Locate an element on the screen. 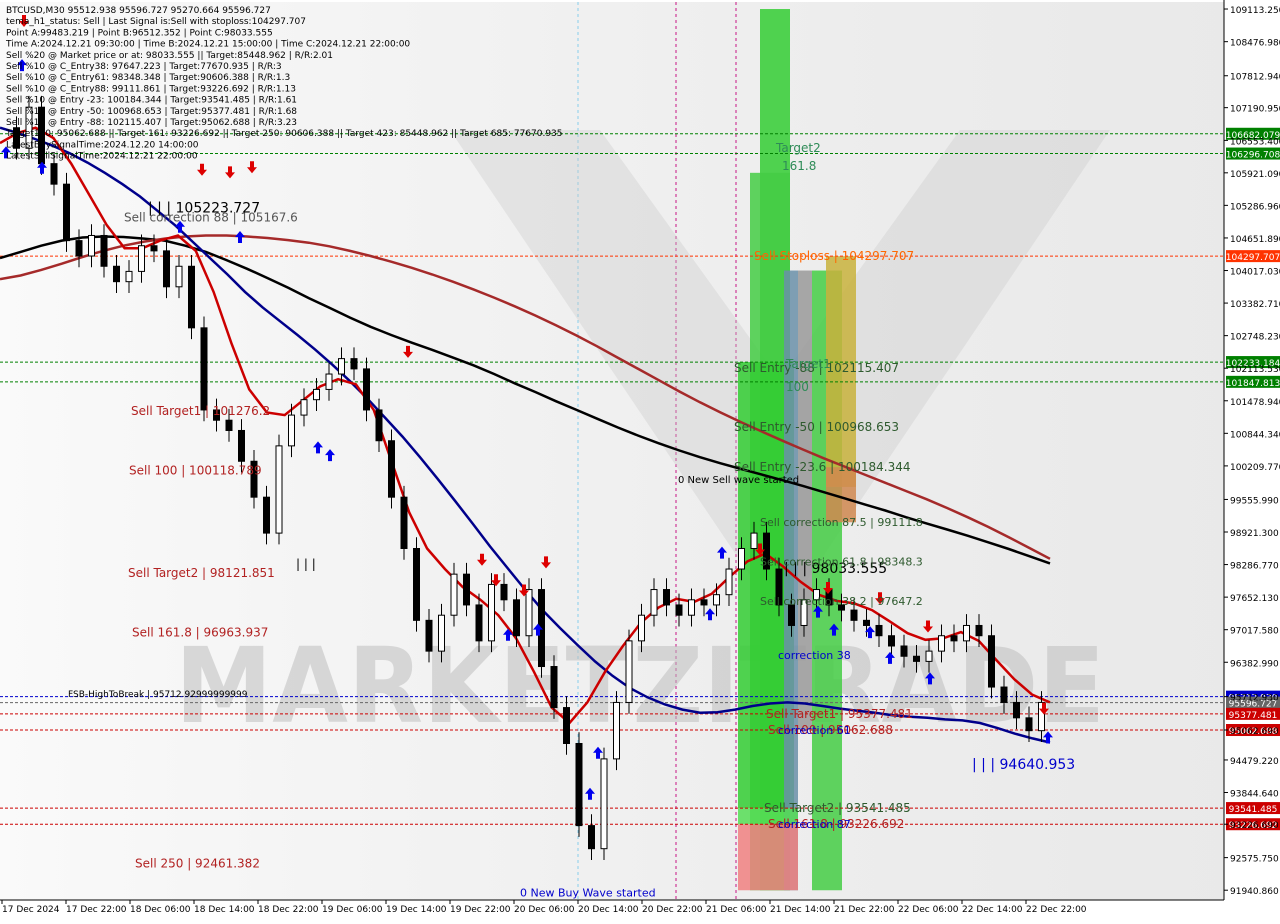 Image resolution: width=1280 pixels, height=924 pixels. right-label: | | | 94640.953 is located at coordinates (1023, 765).